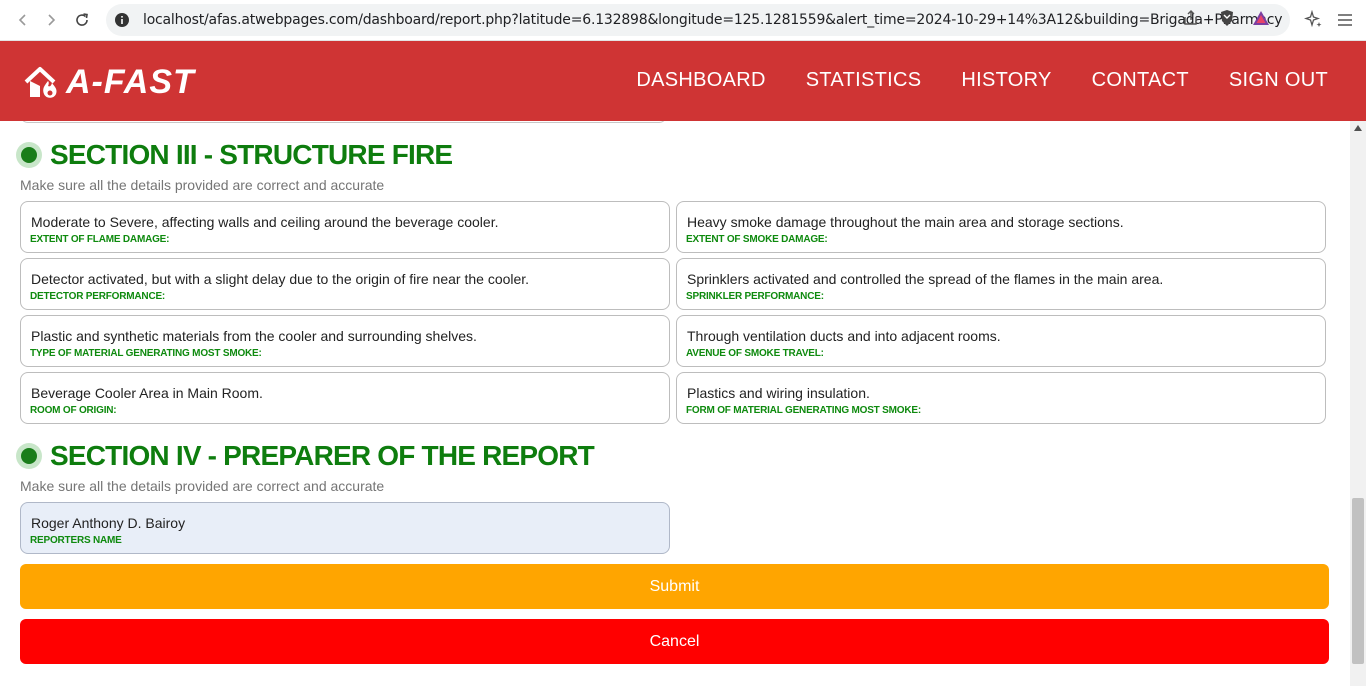 The image size is (1366, 686). I want to click on sparkle-icon, so click(1314, 20).